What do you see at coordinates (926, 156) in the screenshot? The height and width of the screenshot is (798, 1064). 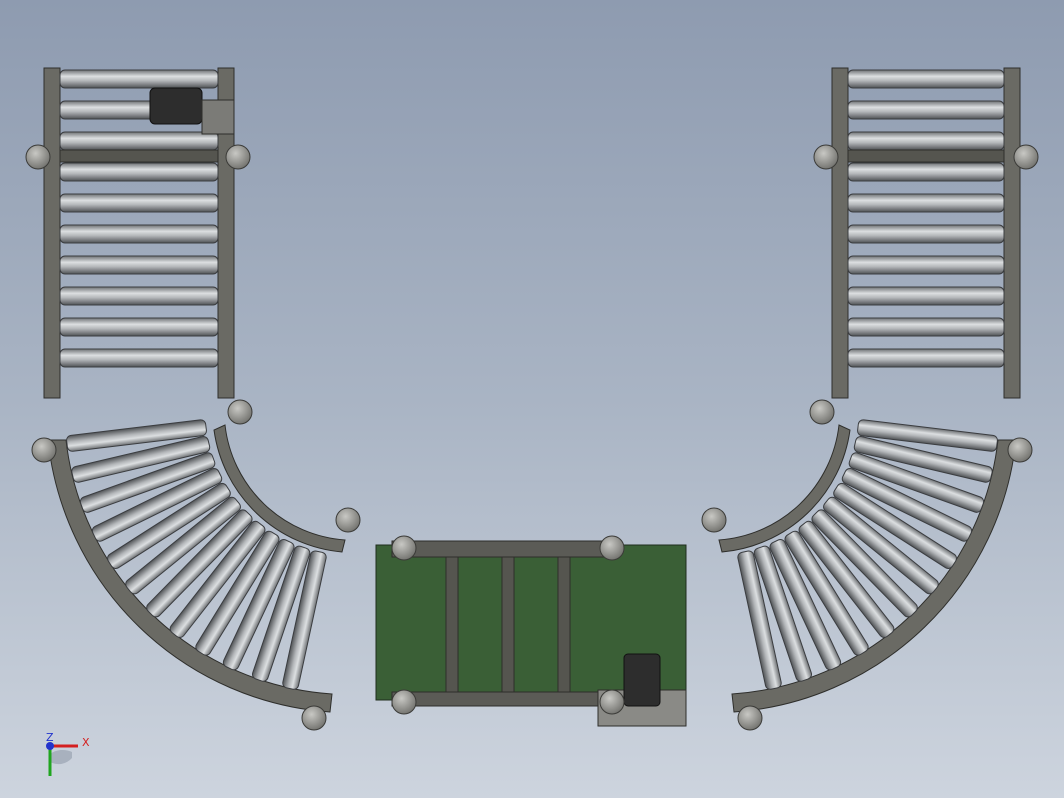 I see `right-crossbar` at bounding box center [926, 156].